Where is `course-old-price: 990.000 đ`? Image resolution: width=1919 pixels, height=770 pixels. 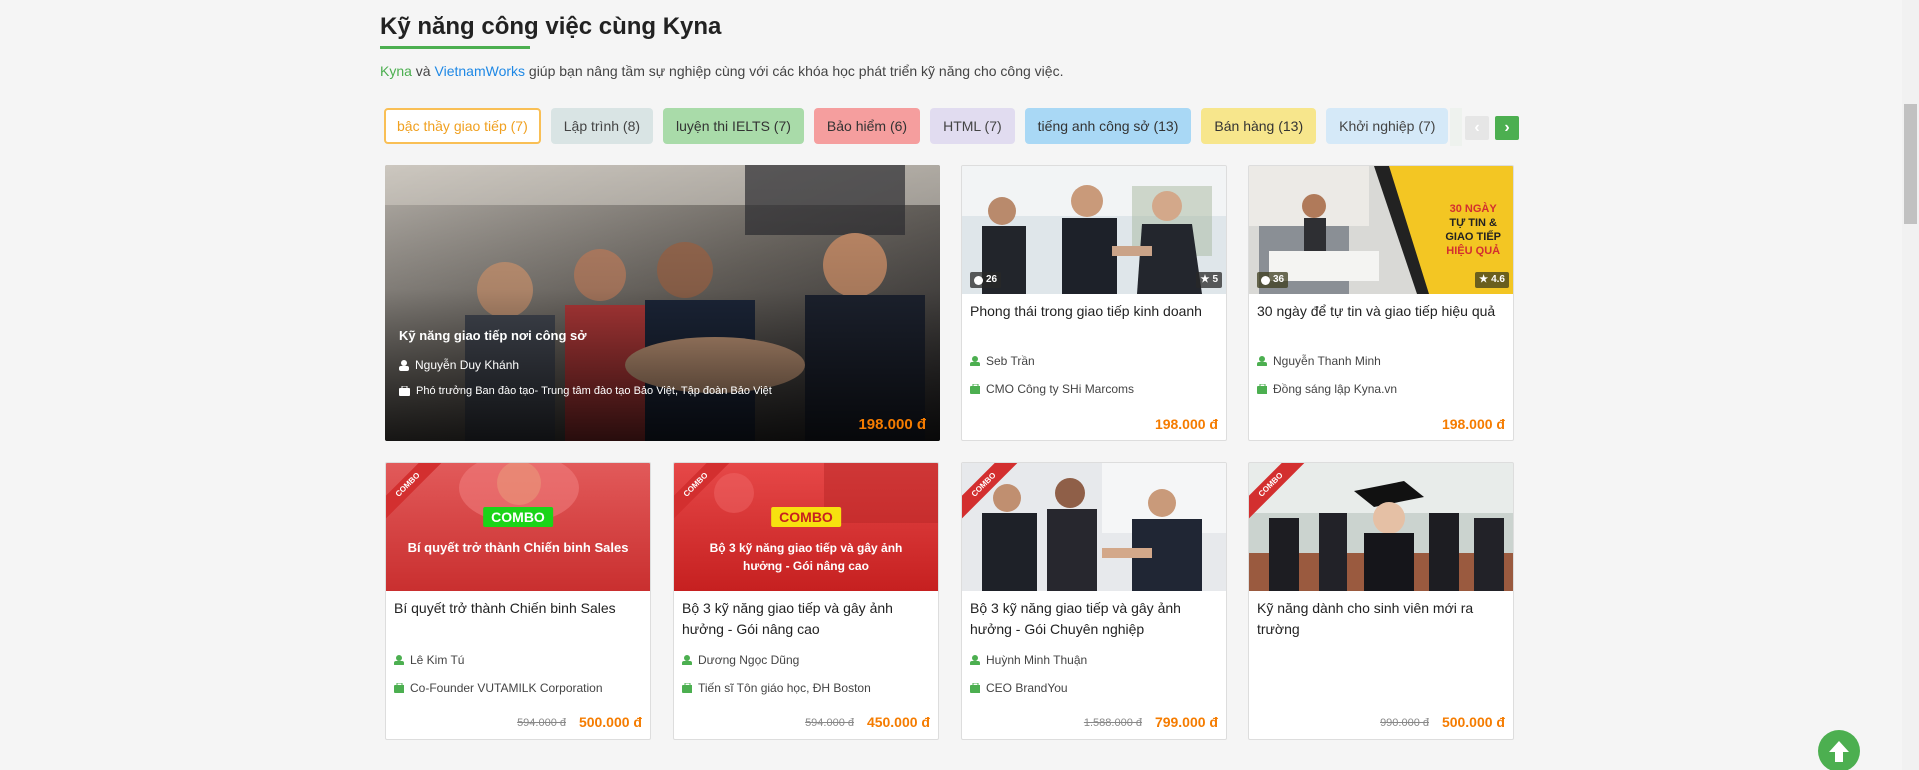
course-old-price: 990.000 đ is located at coordinates (1404, 723).